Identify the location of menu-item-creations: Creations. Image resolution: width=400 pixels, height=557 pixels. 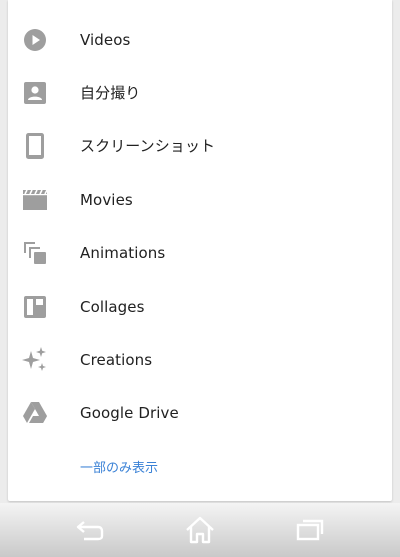
(200, 359).